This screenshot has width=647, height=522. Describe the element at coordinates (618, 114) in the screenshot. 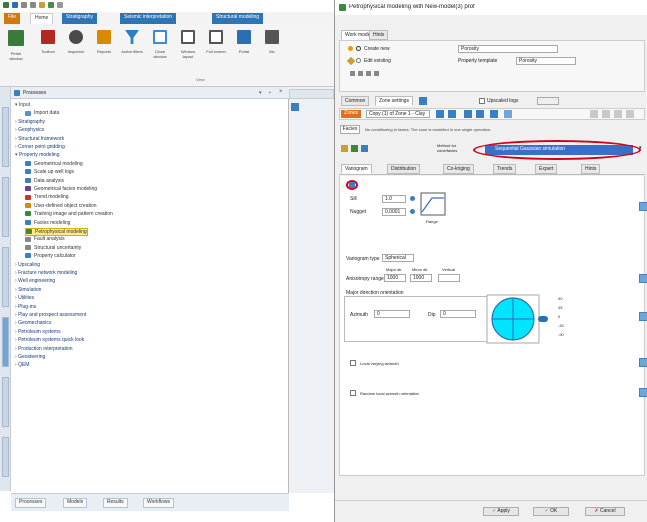

I see `zone-option-c-icon` at that location.